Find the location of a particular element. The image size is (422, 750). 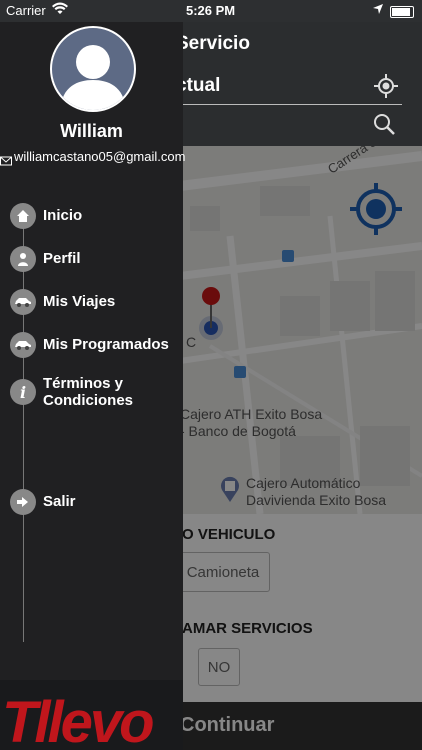

menu-item-inicio: Inicio is located at coordinates (95, 218).